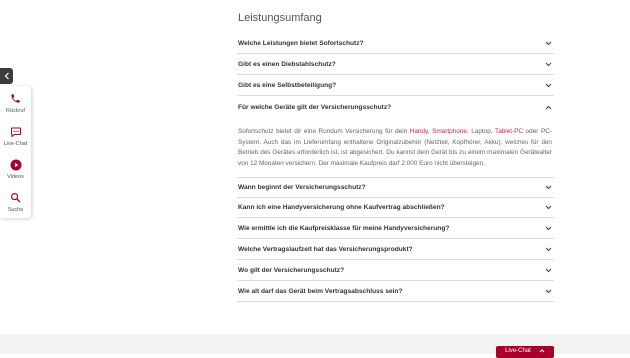 The width and height of the screenshot is (630, 358). I want to click on chevron-left-icon, so click(6, 76).